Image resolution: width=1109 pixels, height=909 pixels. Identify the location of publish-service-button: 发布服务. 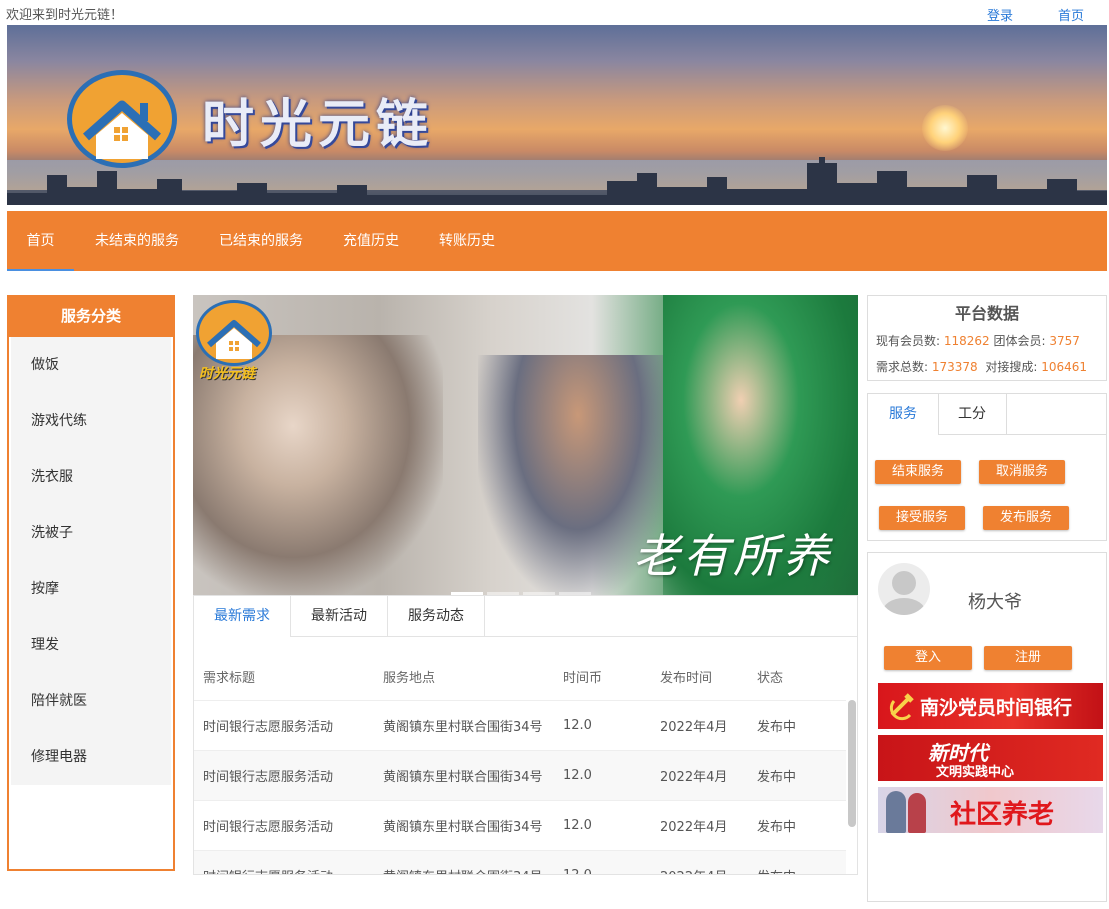
(1026, 518).